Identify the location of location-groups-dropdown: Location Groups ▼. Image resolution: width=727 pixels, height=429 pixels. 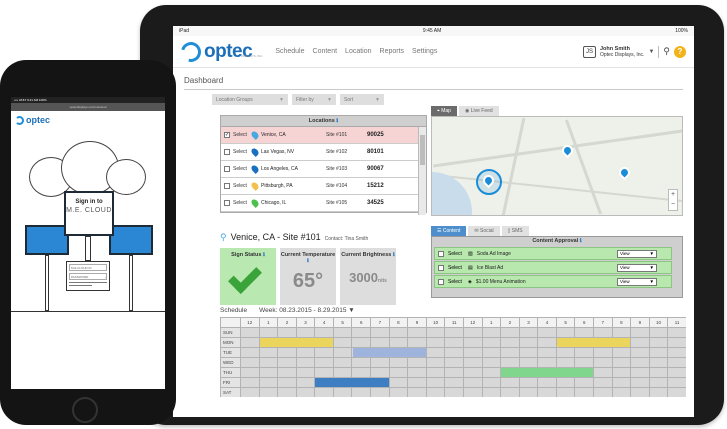
(250, 99).